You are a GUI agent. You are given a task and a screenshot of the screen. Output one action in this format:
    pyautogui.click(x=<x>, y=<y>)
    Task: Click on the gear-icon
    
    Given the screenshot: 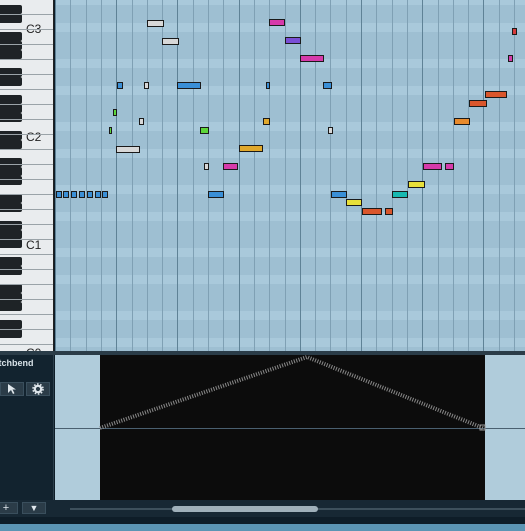 What is the action you would take?
    pyautogui.click(x=38, y=389)
    